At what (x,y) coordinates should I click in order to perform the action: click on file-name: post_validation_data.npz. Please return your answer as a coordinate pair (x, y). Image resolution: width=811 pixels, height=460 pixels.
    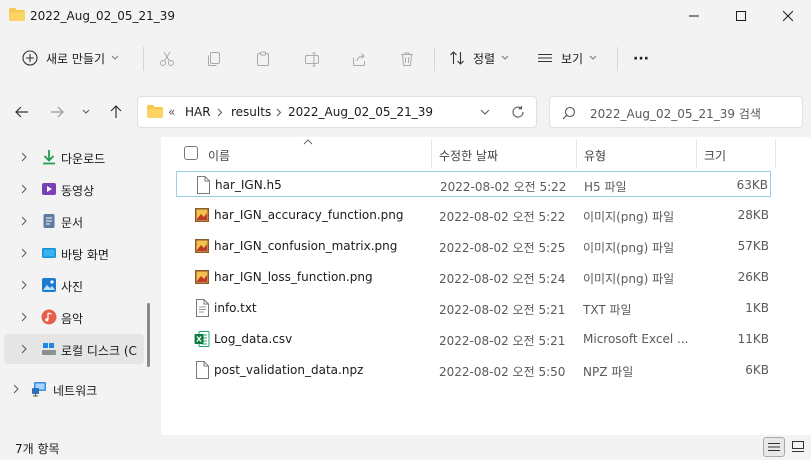
    Looking at the image, I should click on (289, 370).